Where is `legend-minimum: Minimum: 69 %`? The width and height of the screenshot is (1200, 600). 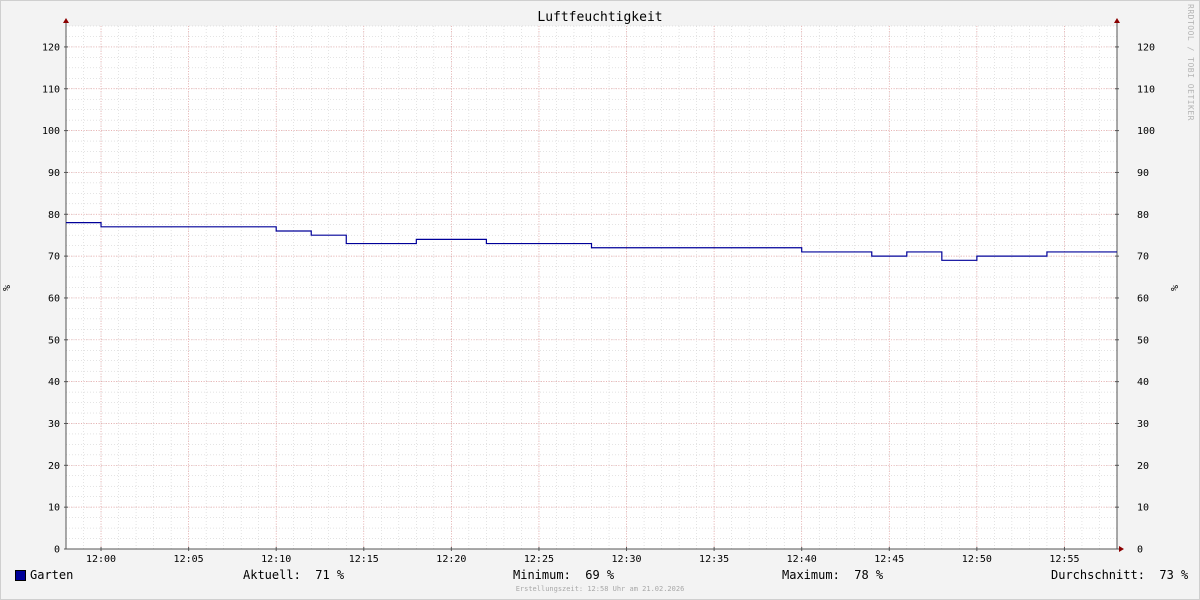 legend-minimum: Minimum: 69 % is located at coordinates (564, 575).